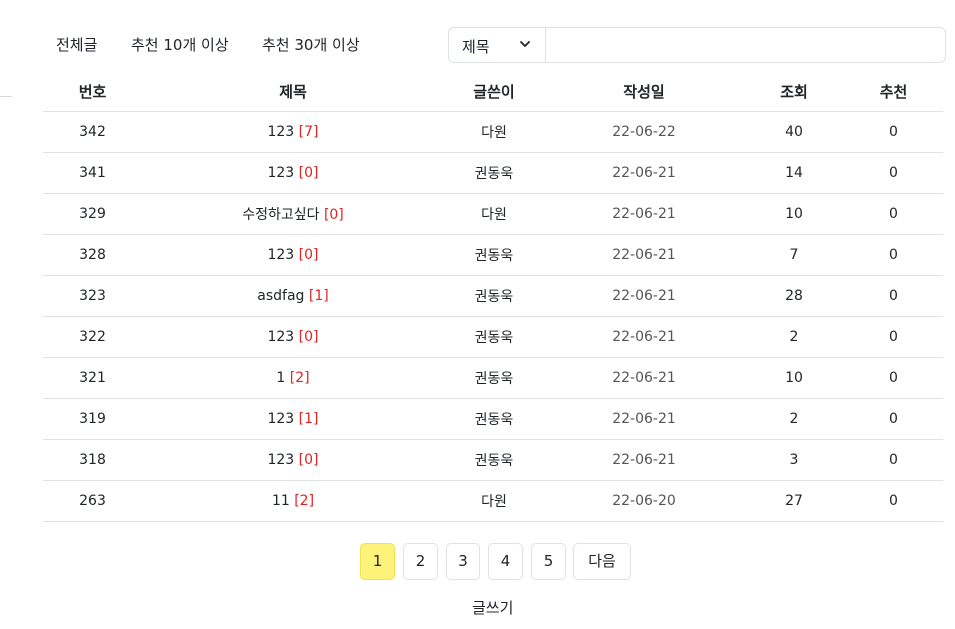 The height and width of the screenshot is (629, 955). What do you see at coordinates (280, 296) in the screenshot?
I see `post-title-link: asdfag` at bounding box center [280, 296].